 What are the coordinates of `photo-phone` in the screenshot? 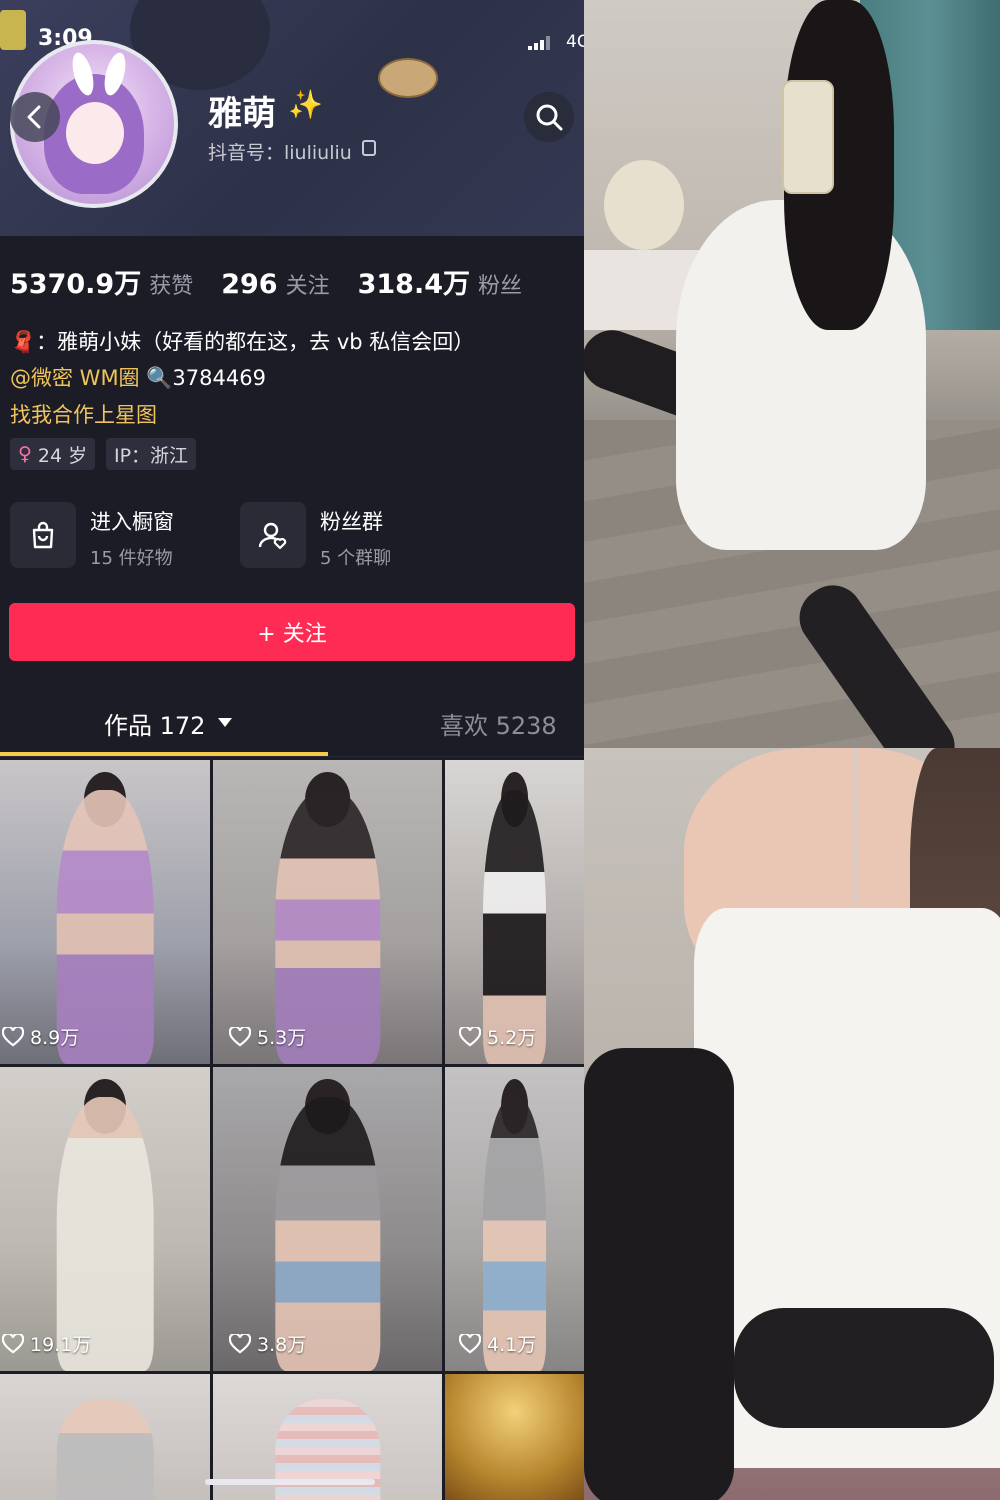 It's located at (808, 137).